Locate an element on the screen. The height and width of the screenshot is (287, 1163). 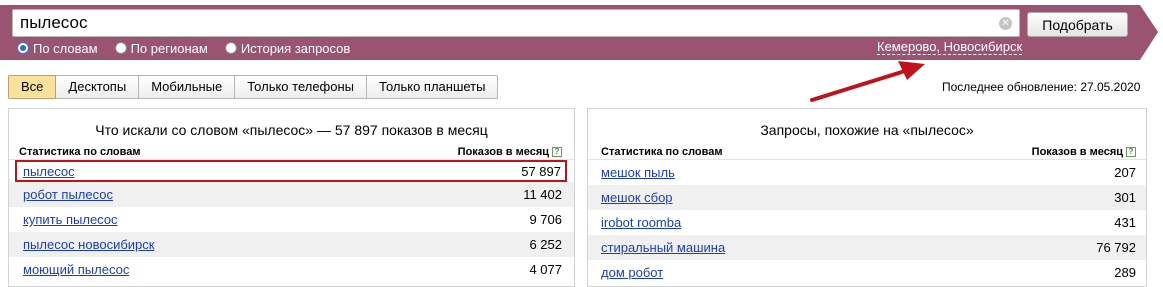
tab-phones-only: Только телефоны is located at coordinates (301, 87).